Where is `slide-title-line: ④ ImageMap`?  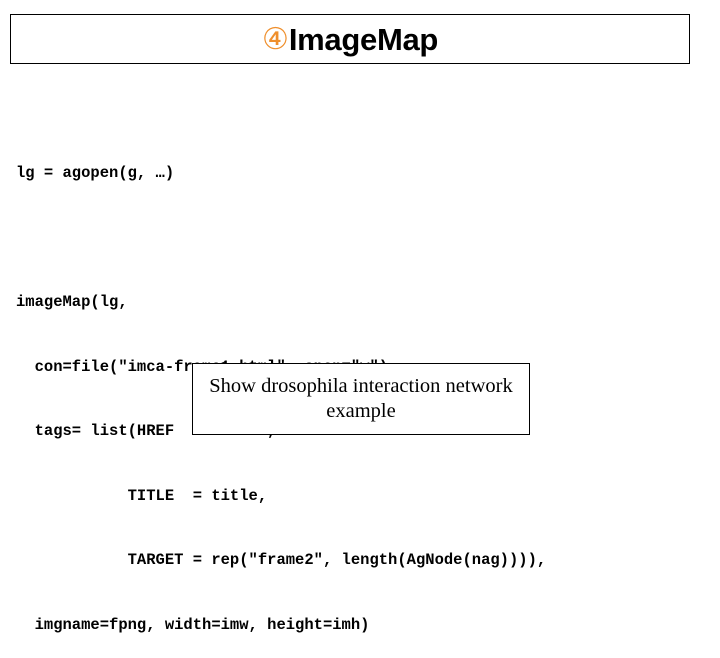 slide-title-line: ④ ImageMap is located at coordinates (350, 39).